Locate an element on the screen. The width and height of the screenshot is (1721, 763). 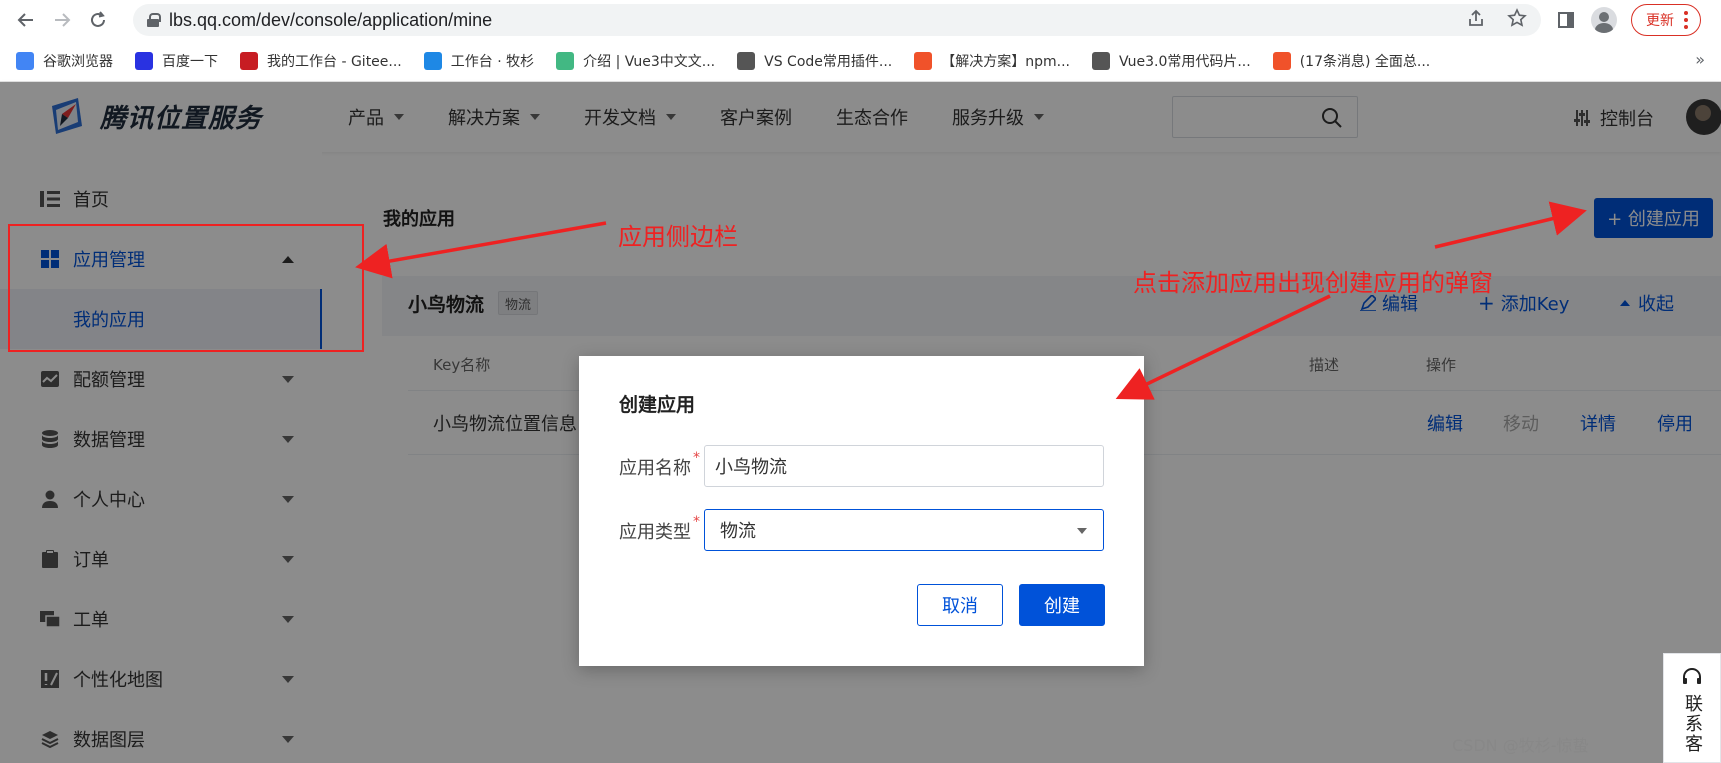
bookmark-item: 百度一下 is located at coordinates (176, 61).